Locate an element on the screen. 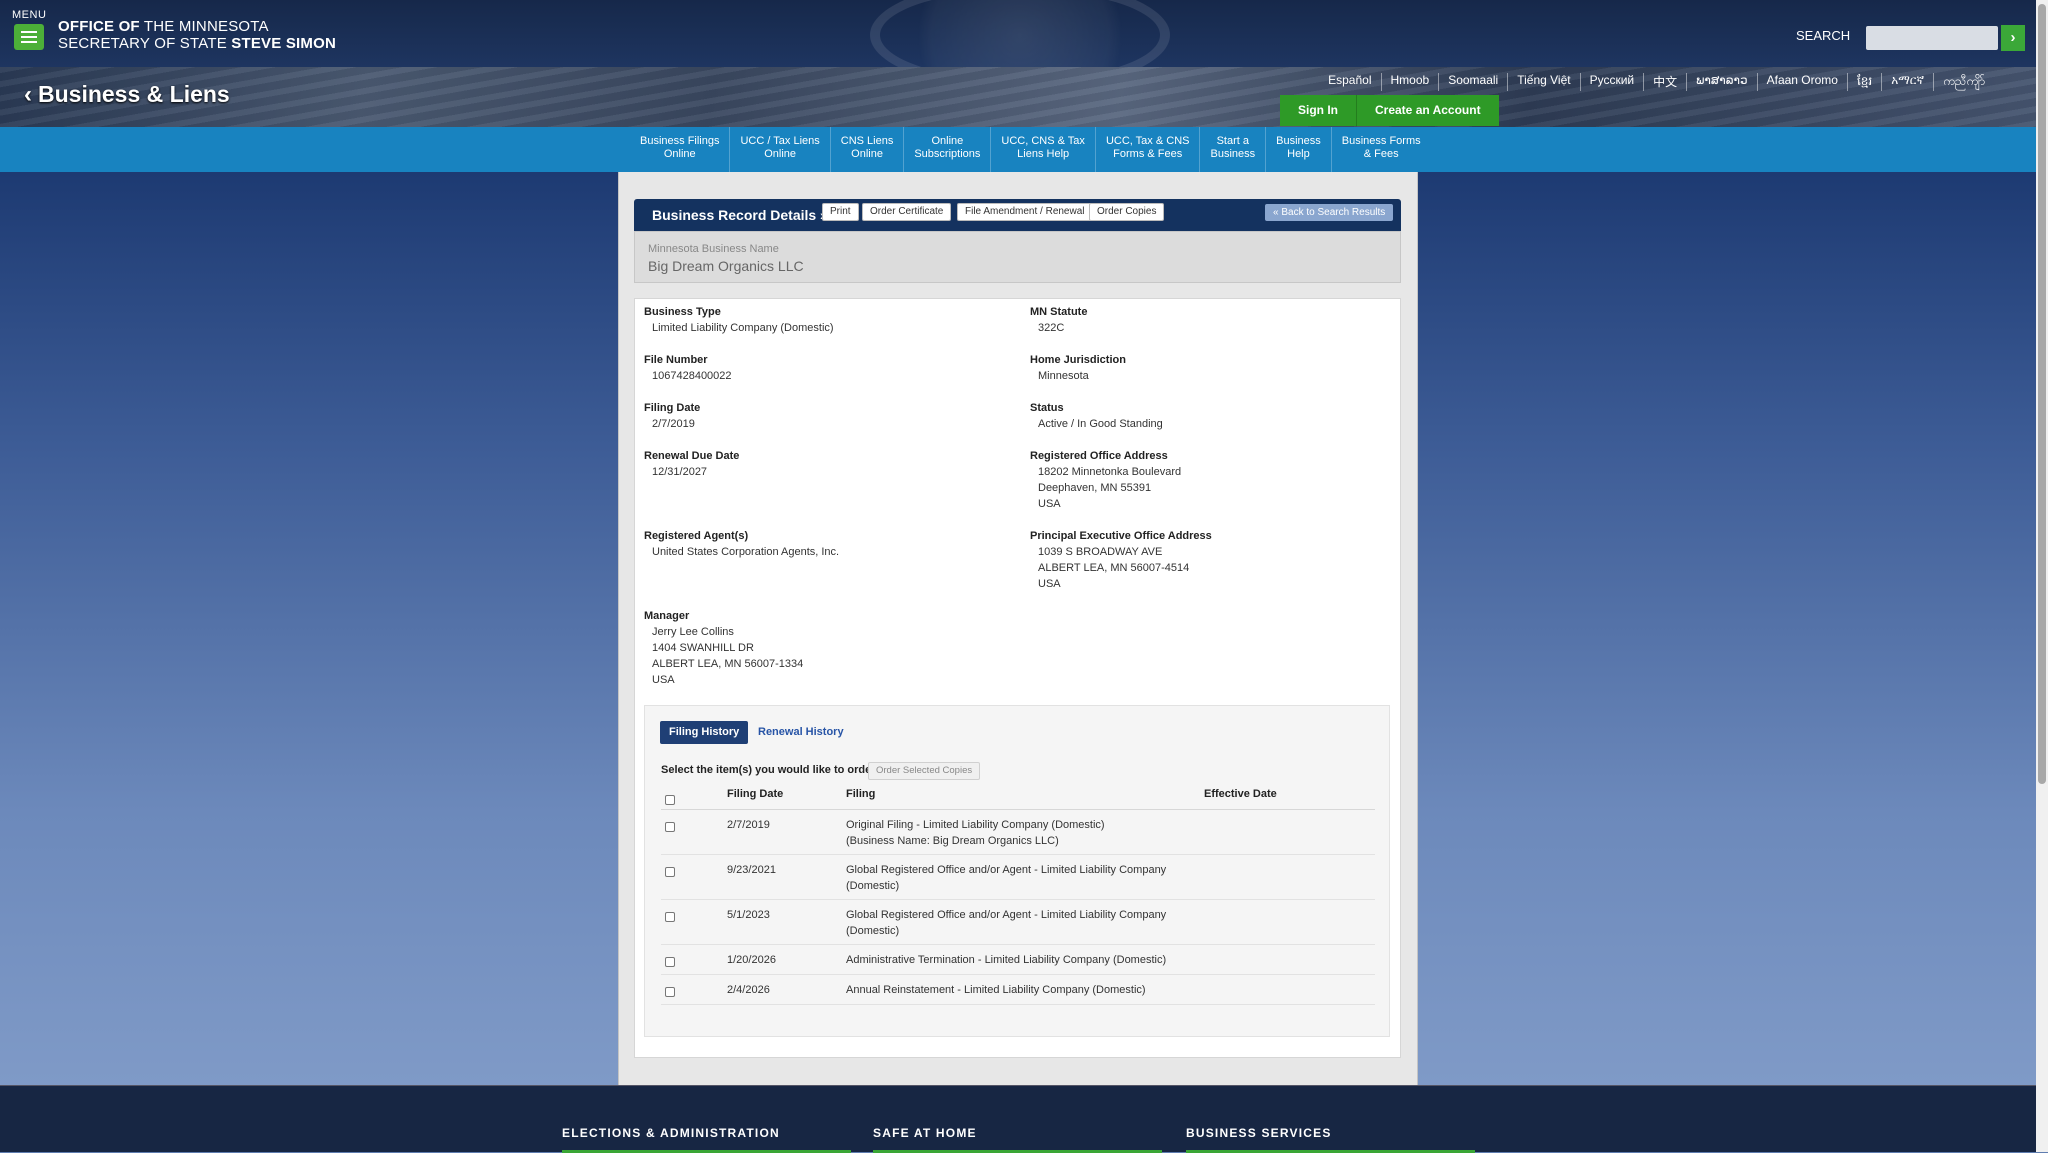 This screenshot has width=2048, height=1153. field-label: Registered Office Address is located at coordinates (1099, 456).